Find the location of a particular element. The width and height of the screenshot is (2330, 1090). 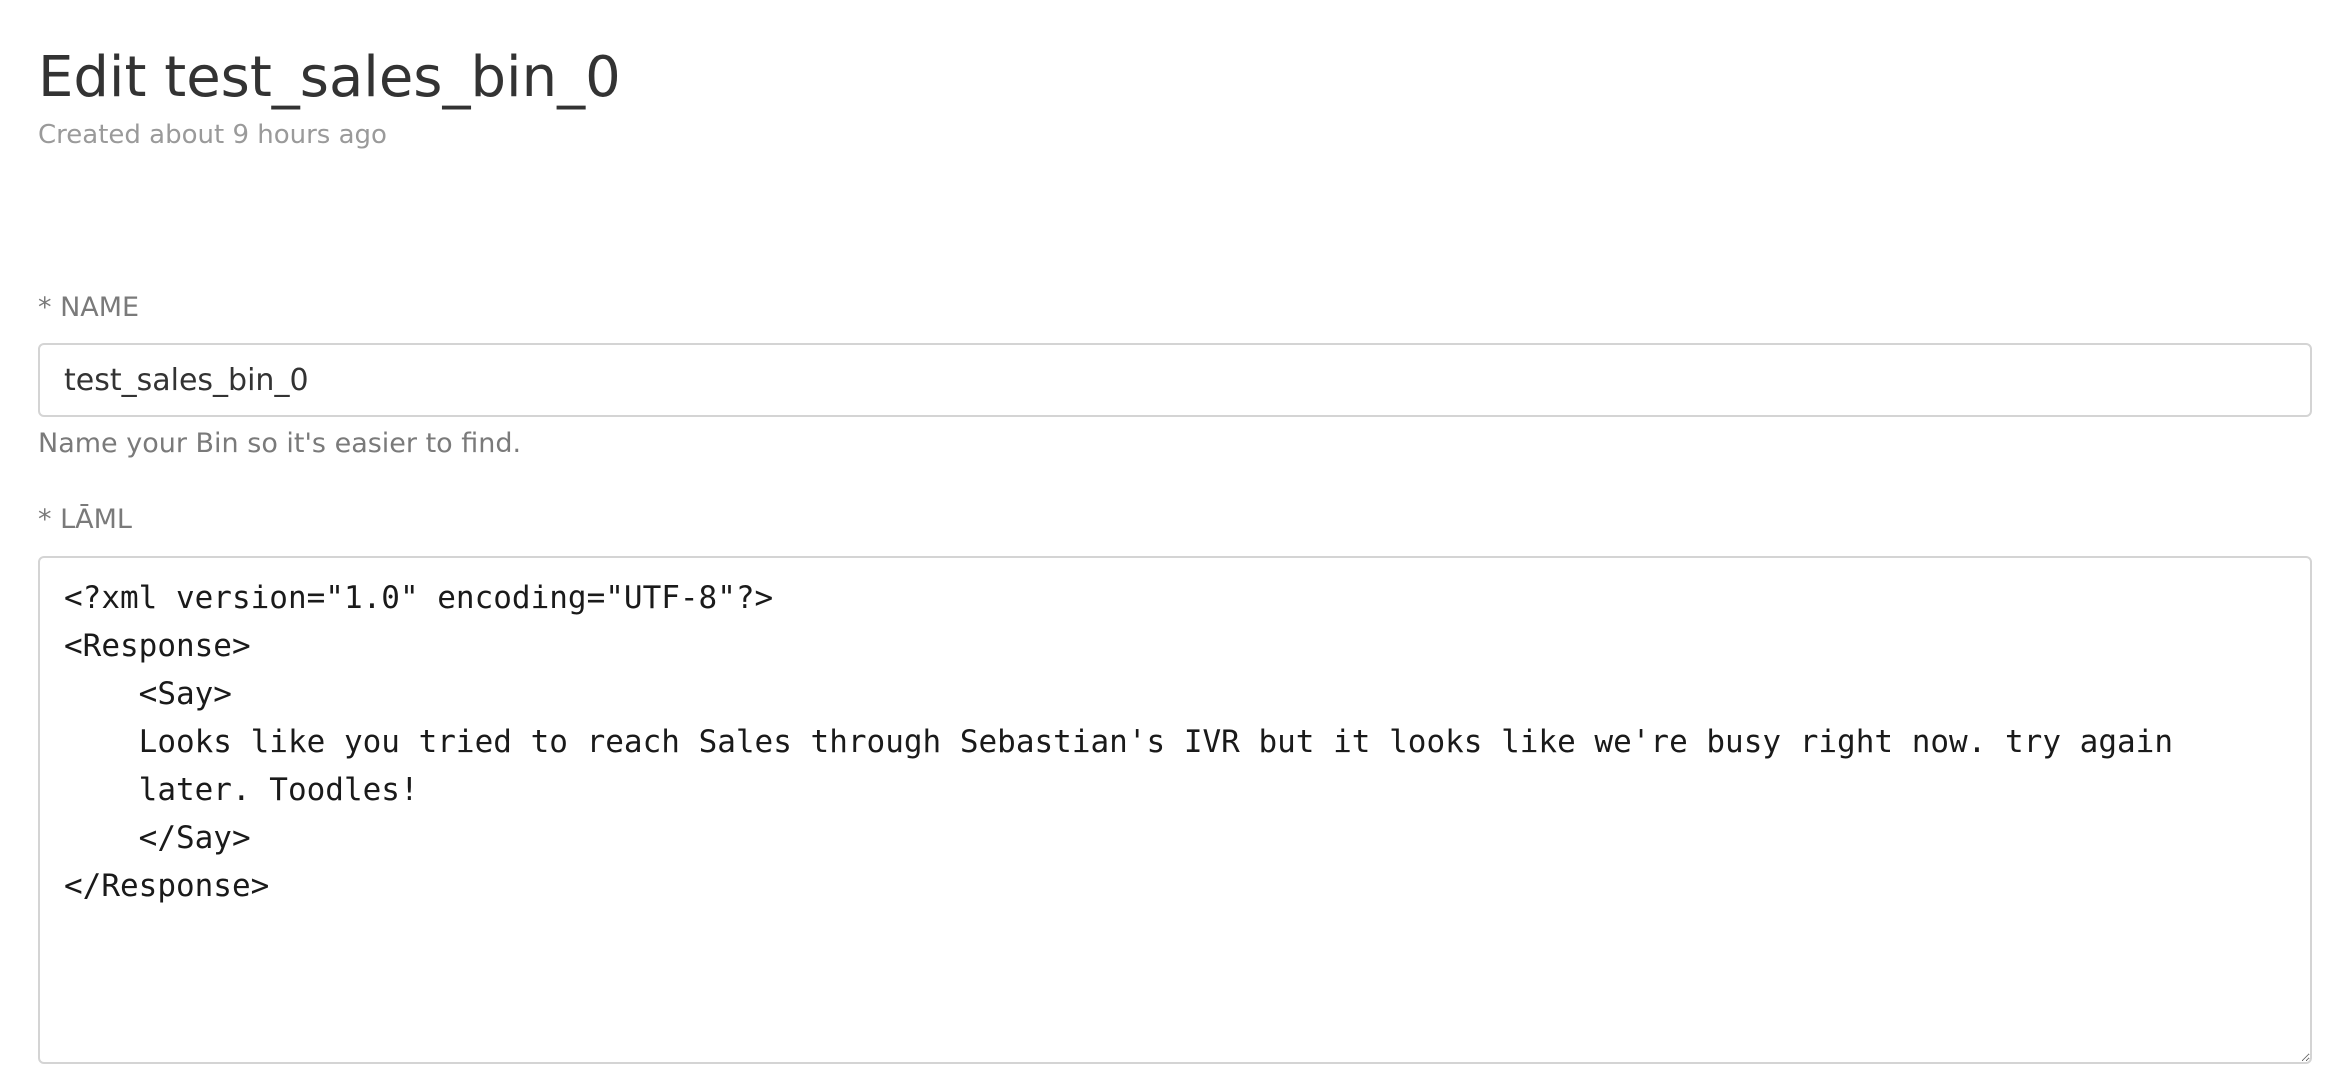

laml-field-label: * LĀML is located at coordinates (85, 519).